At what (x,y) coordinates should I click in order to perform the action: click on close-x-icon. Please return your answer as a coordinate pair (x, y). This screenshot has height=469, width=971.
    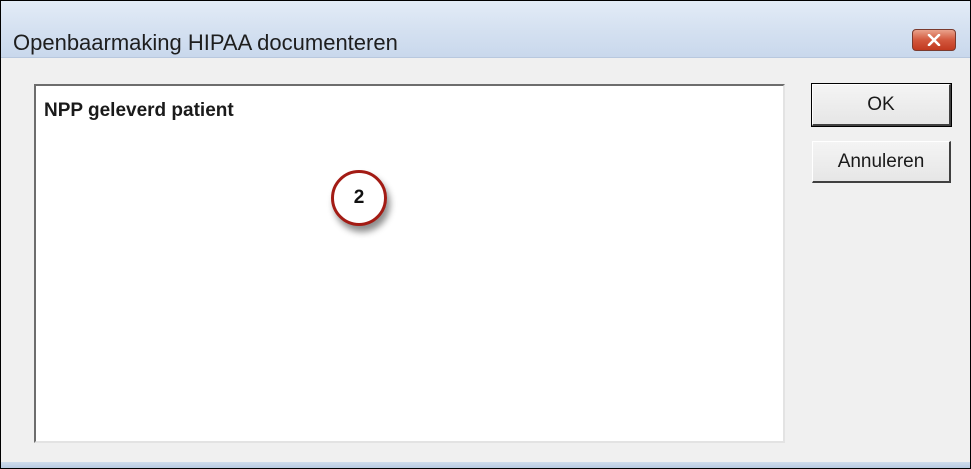
    Looking at the image, I should click on (934, 40).